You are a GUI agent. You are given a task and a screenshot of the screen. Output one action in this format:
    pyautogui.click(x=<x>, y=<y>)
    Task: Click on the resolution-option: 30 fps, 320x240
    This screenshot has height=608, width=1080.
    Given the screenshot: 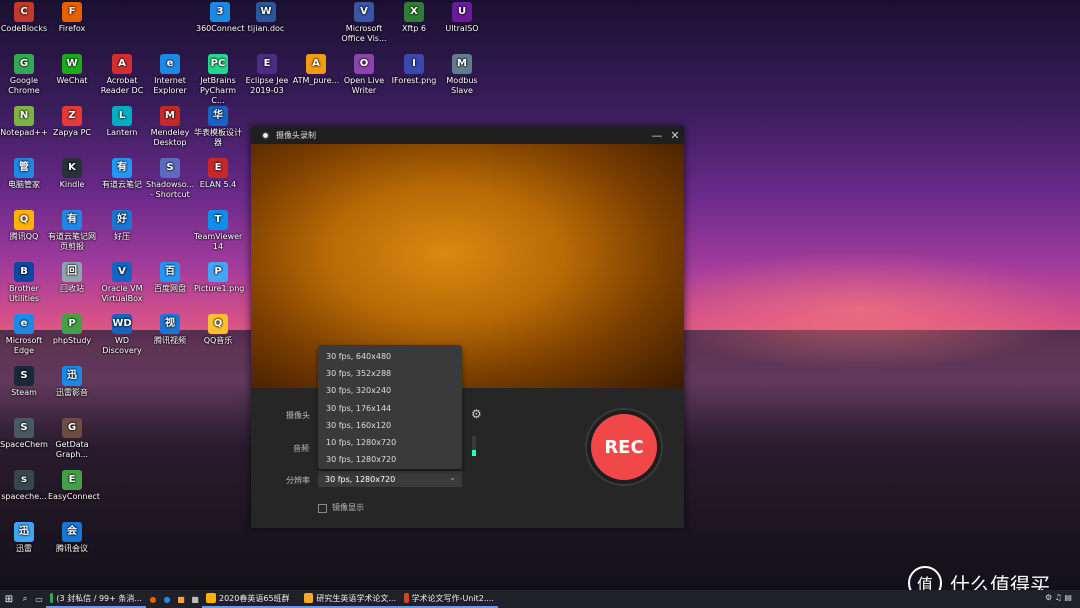 What is the action you would take?
    pyautogui.click(x=390, y=390)
    